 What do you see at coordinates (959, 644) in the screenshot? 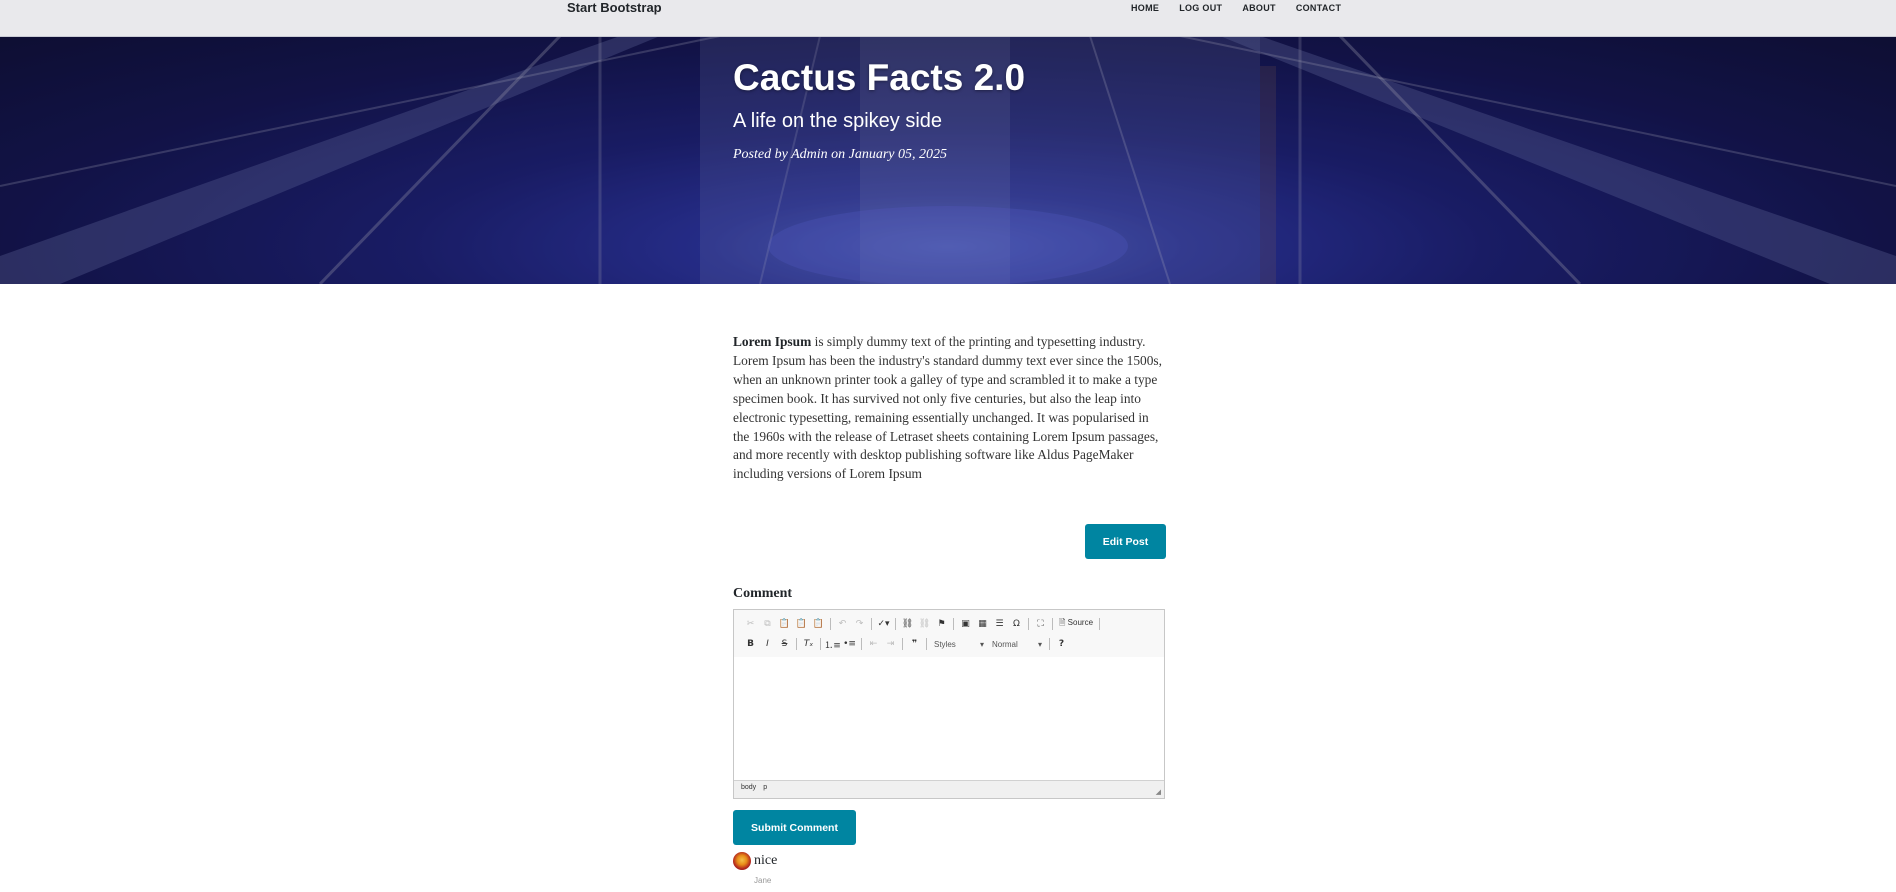
I see `styles-dropdown: Styles ▾` at bounding box center [959, 644].